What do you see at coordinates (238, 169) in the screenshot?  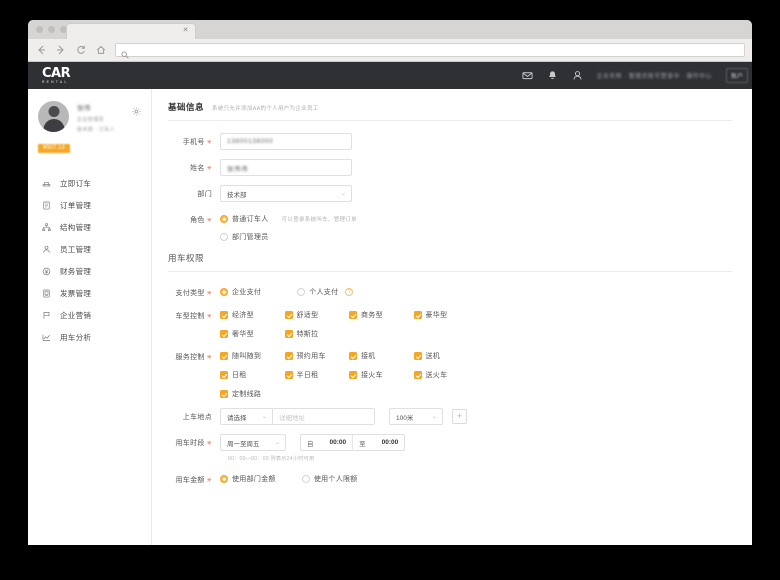 I see `name-value: 张伟伟` at bounding box center [238, 169].